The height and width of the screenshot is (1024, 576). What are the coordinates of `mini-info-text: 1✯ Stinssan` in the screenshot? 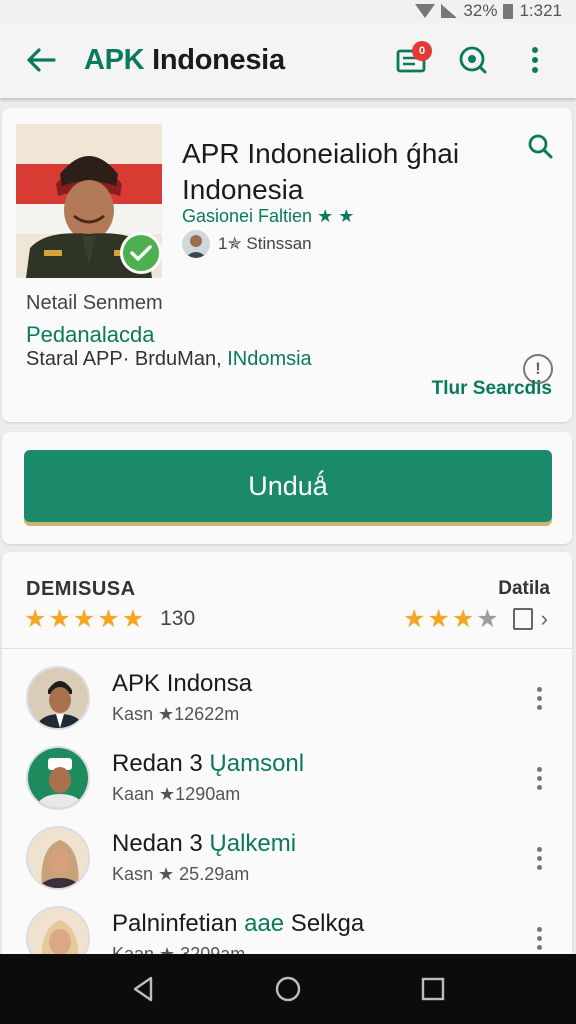 It's located at (265, 243).